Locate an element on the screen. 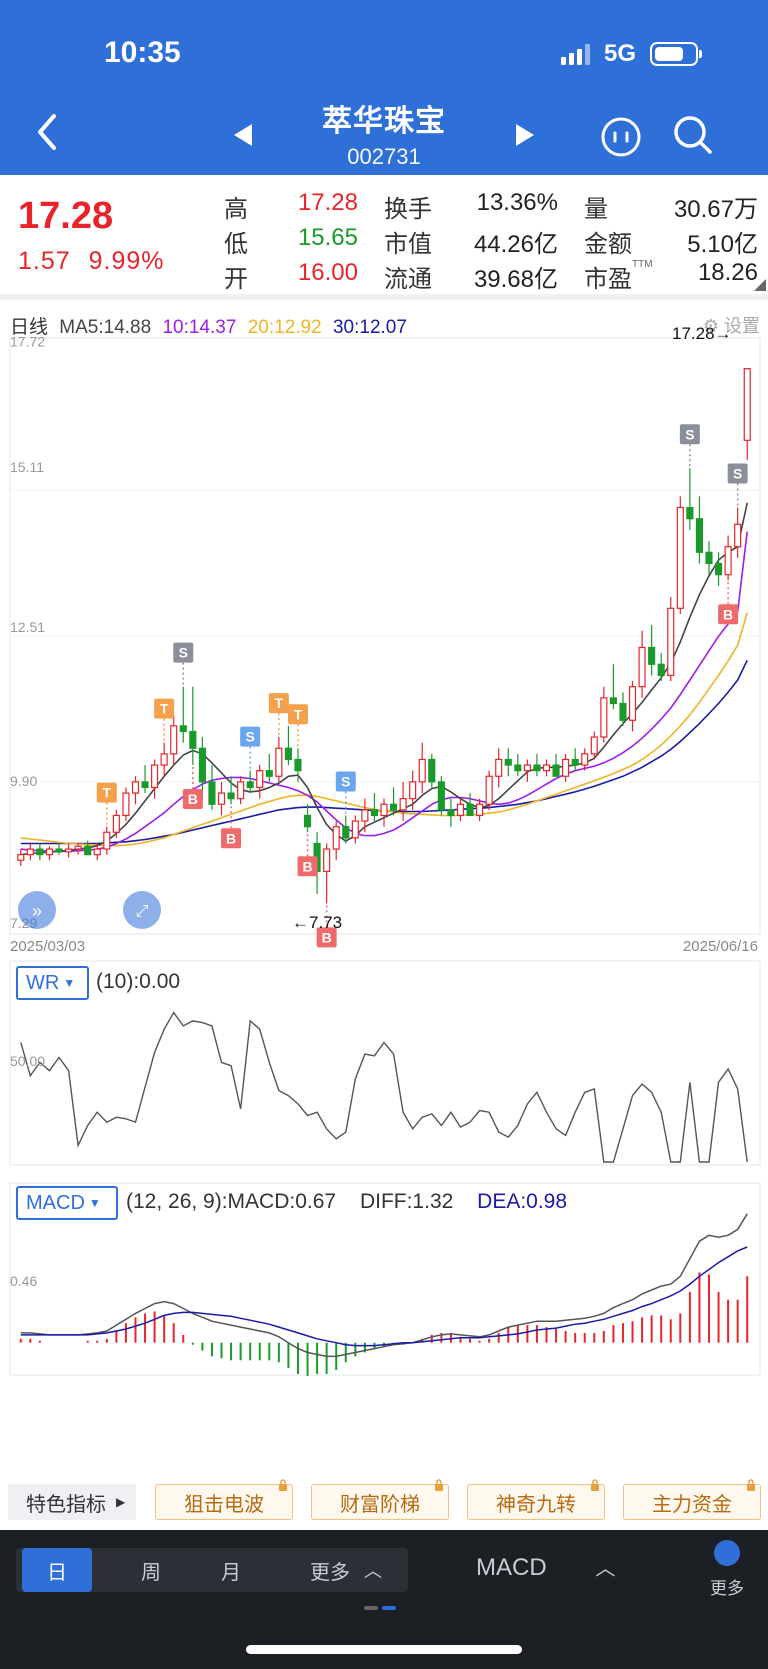 Image resolution: width=768 pixels, height=1669 pixels. corner-expand-icon is located at coordinates (760, 285).